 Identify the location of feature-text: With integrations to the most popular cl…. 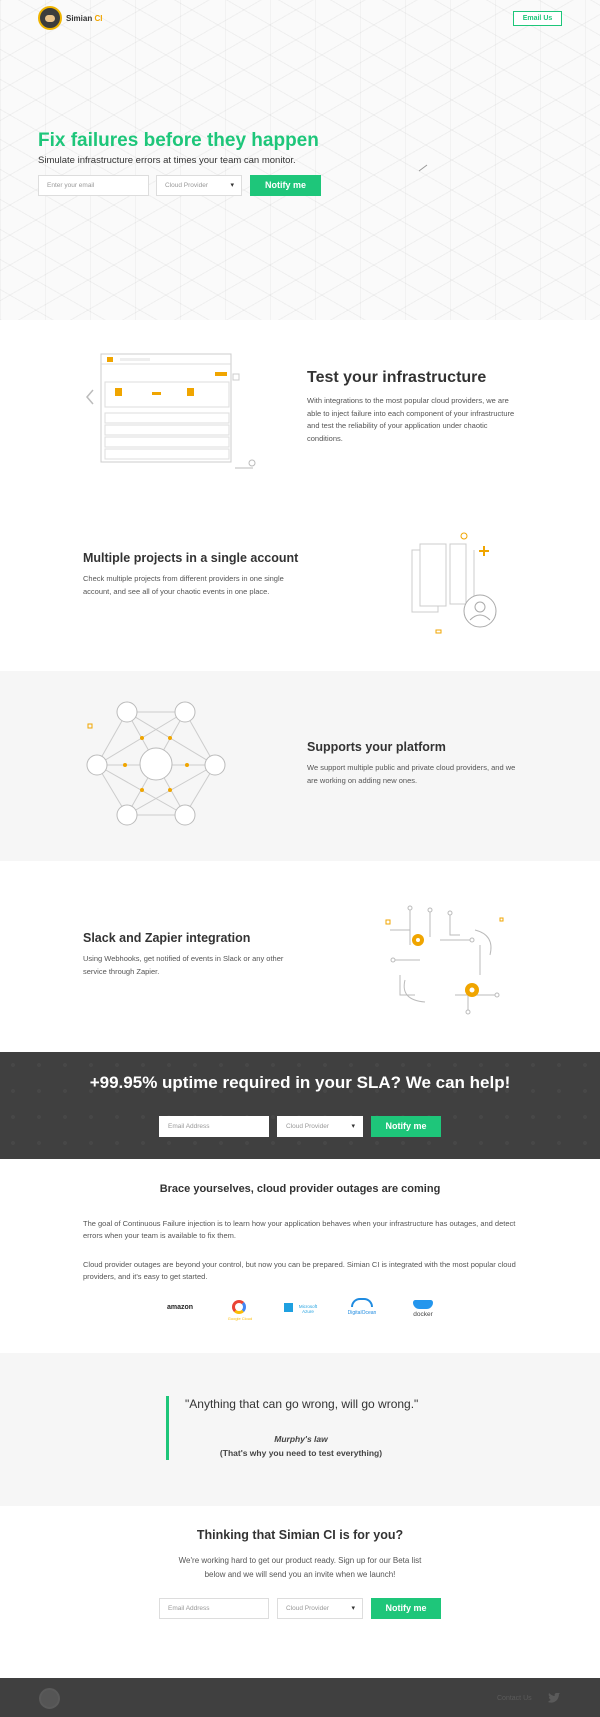
(411, 419).